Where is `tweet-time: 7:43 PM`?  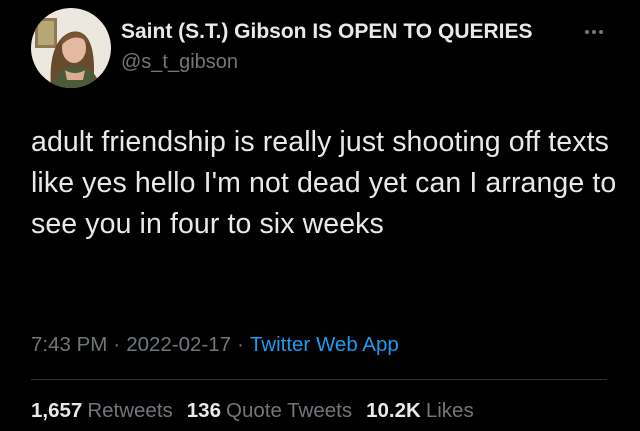 tweet-time: 7:43 PM is located at coordinates (69, 344).